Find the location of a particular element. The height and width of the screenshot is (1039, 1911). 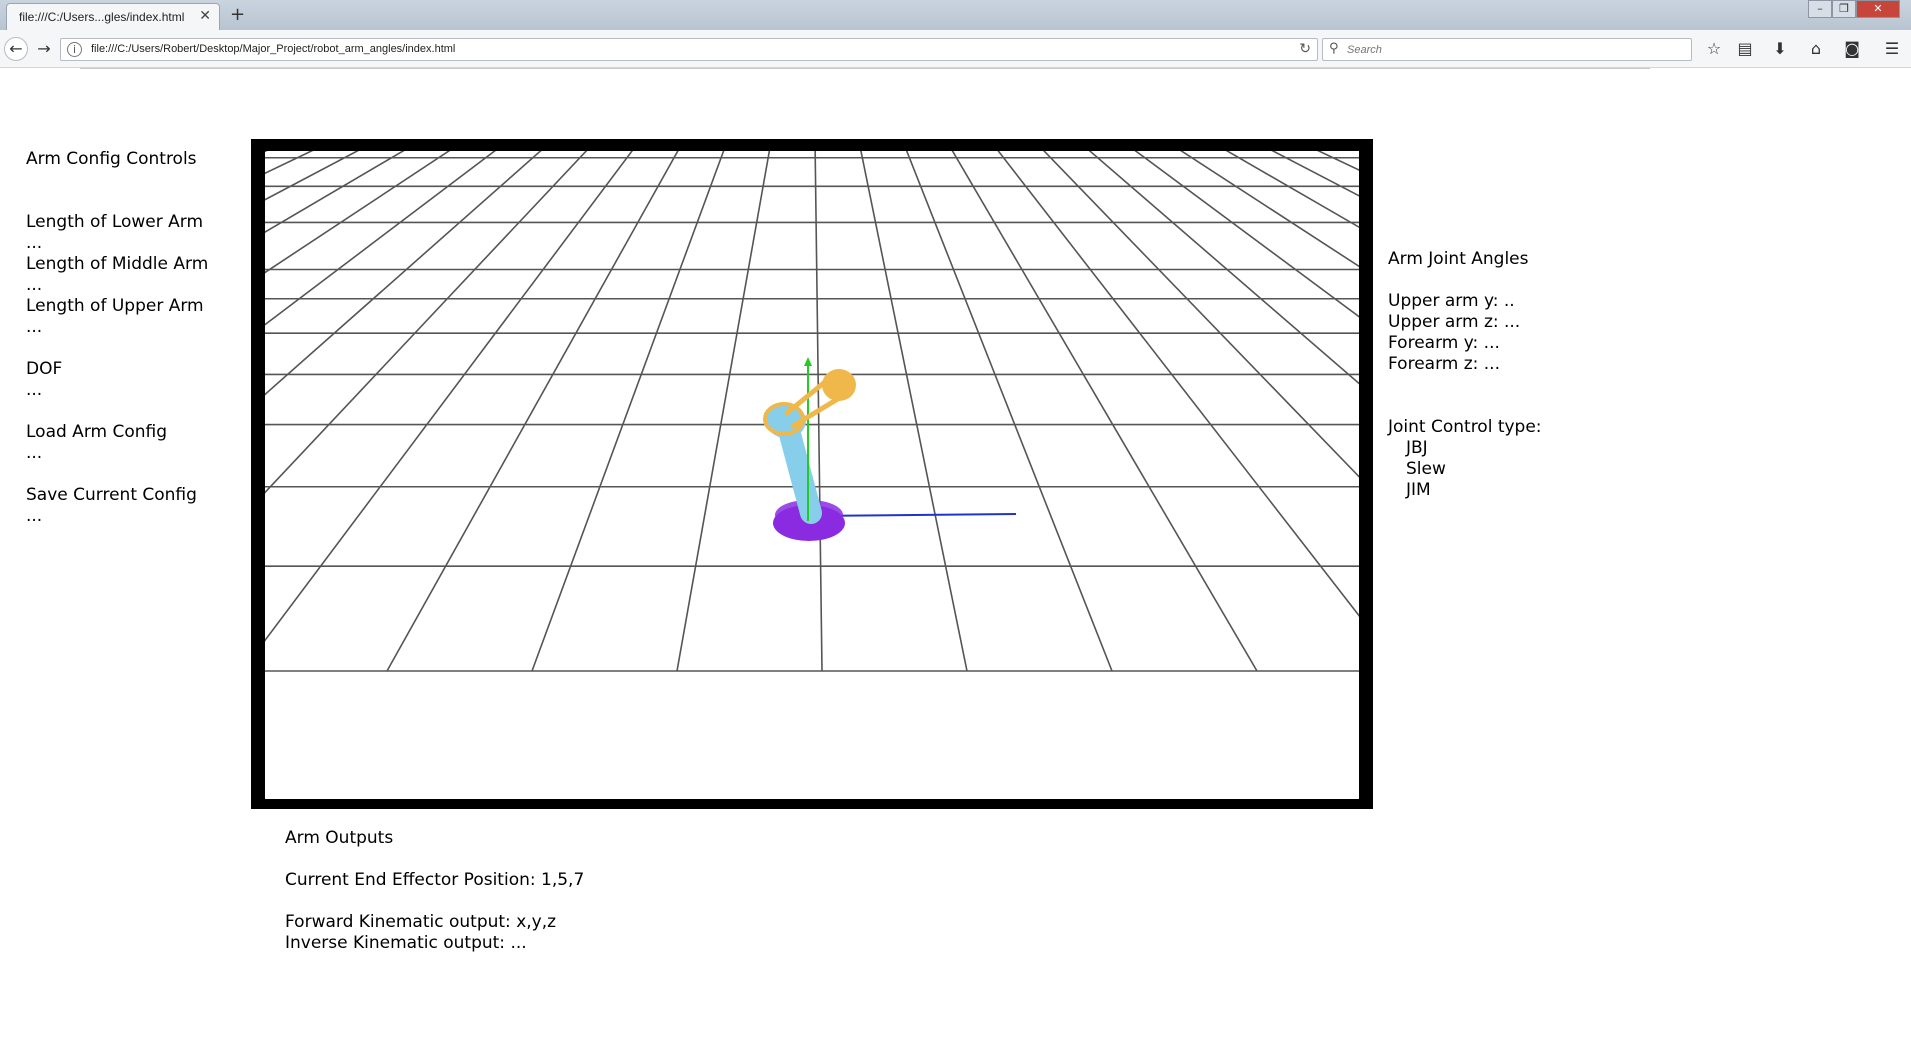

joint-angles-title: Arm Joint Angles is located at coordinates (1458, 259).